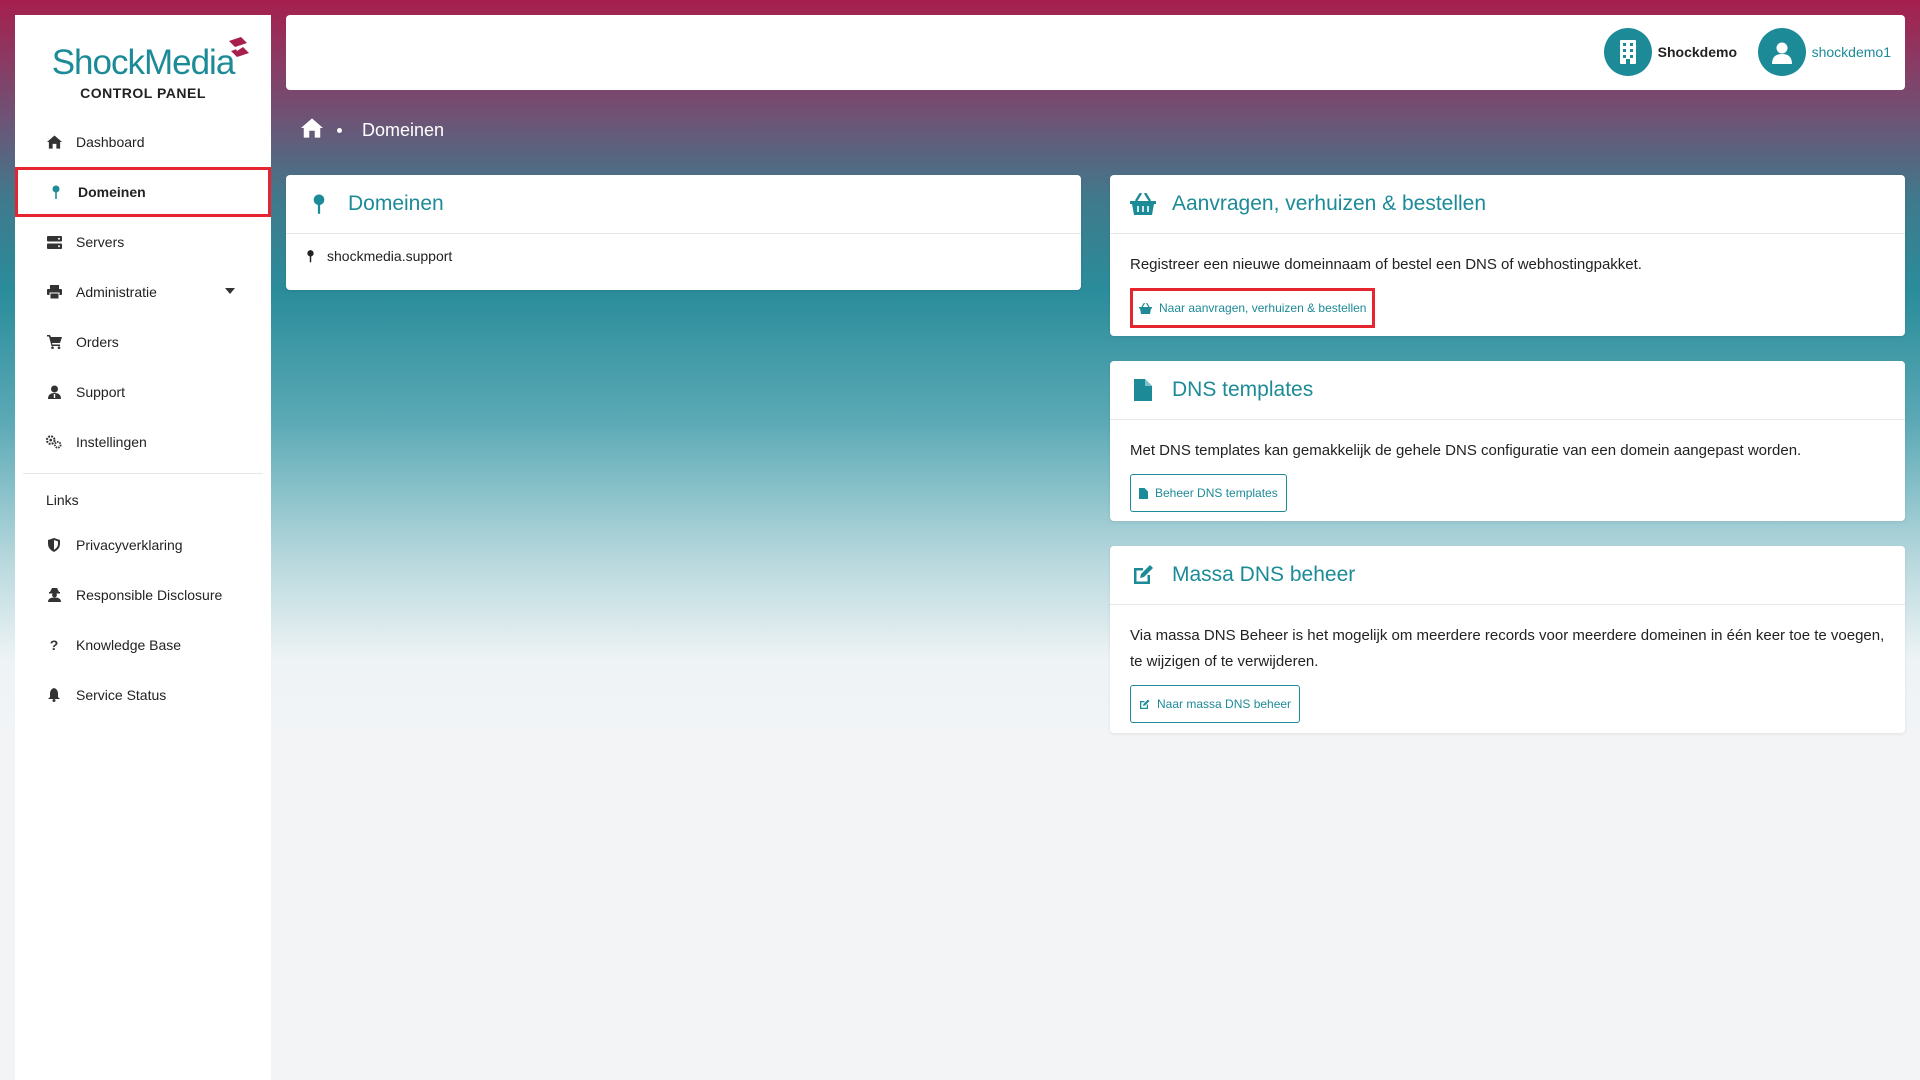 This screenshot has height=1080, width=1920. What do you see at coordinates (116, 292) in the screenshot?
I see `sidebar-item-label: Administratie` at bounding box center [116, 292].